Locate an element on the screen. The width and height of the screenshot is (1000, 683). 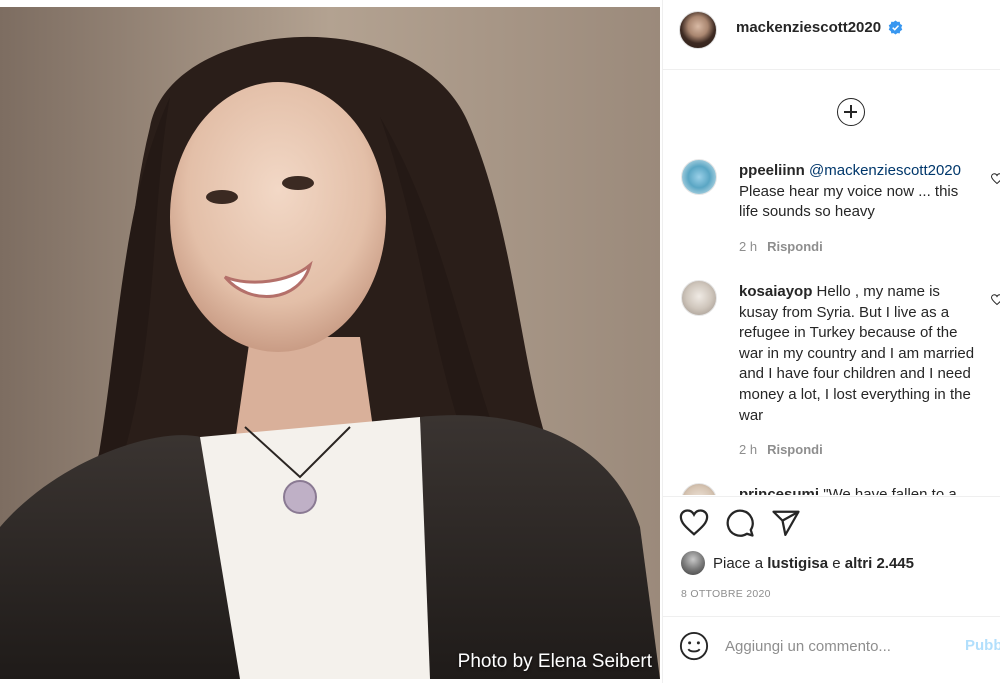
add-comment-section: Pubblica is located at coordinates (831, 649).